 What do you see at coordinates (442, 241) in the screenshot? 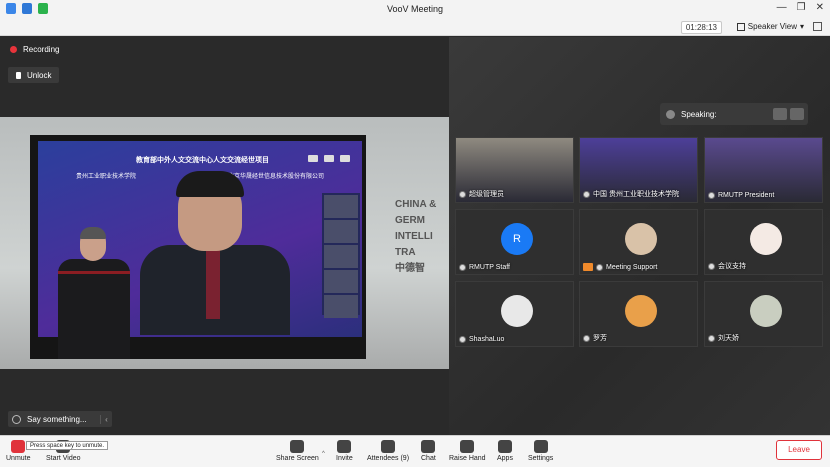
I see `expand-panel-icon: ›` at bounding box center [442, 241].